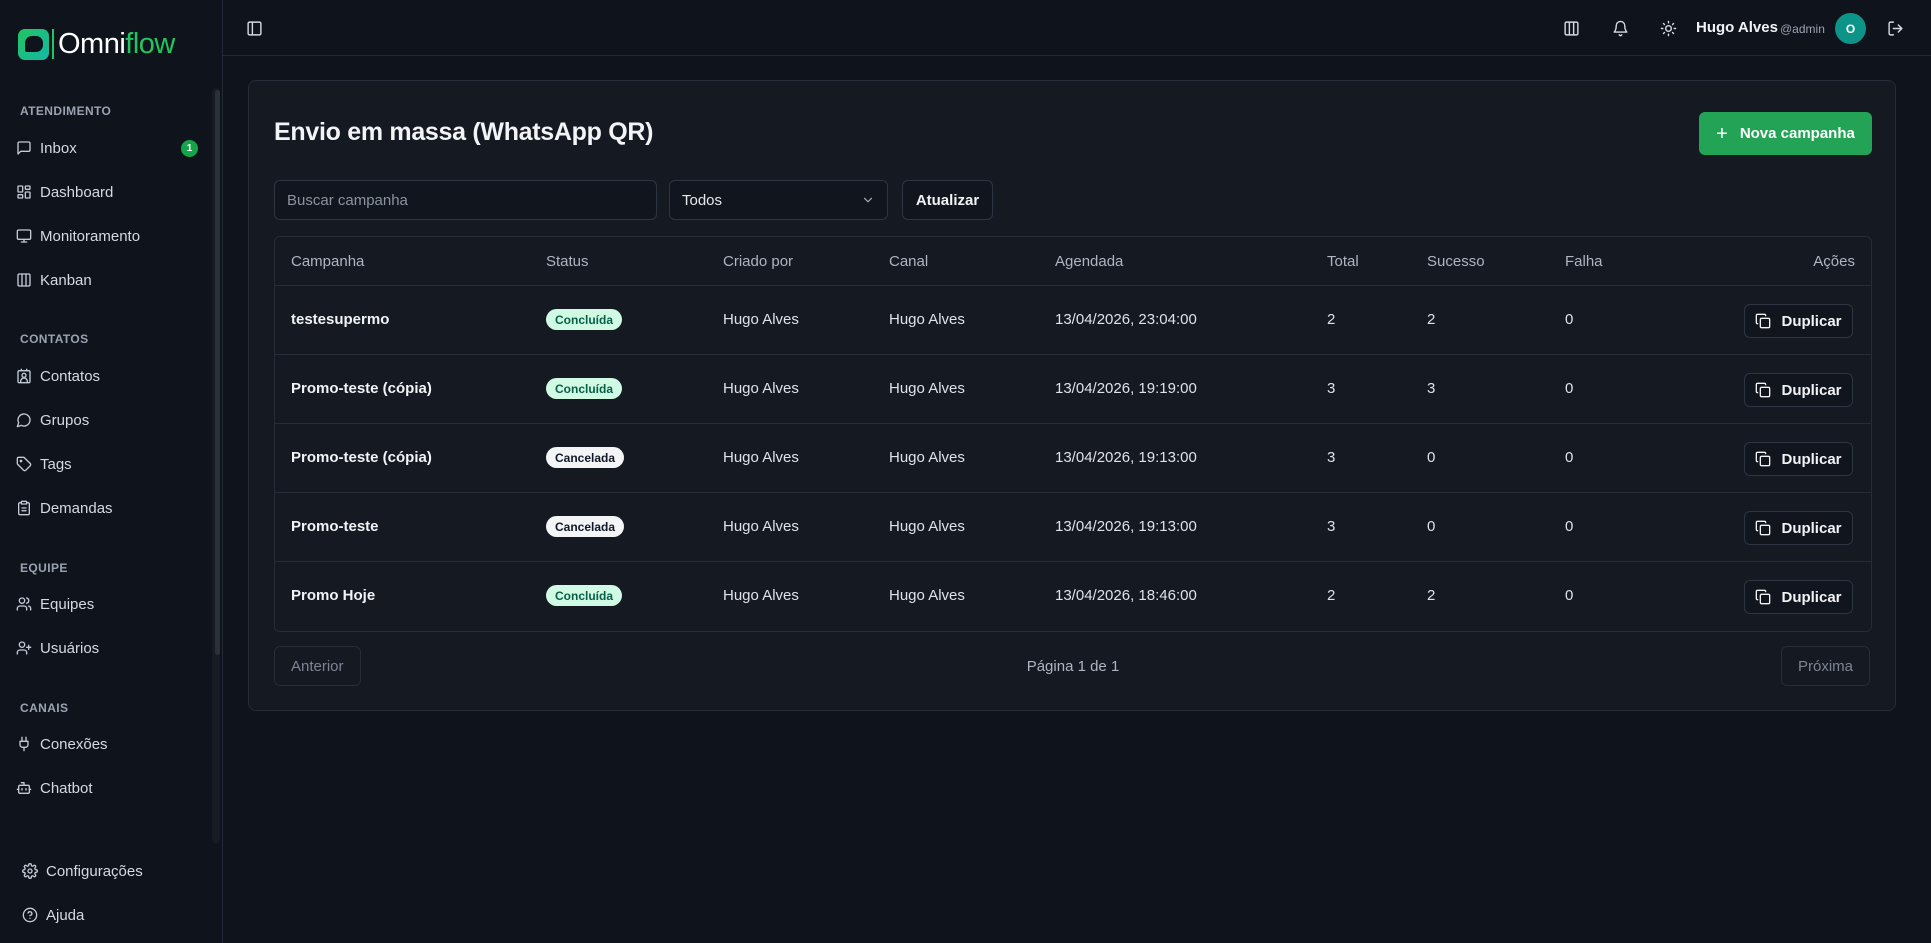 This screenshot has height=943, width=1931. What do you see at coordinates (1126, 457) in the screenshot?
I see `scheduled-at: 13/04/2026, 19:13:00` at bounding box center [1126, 457].